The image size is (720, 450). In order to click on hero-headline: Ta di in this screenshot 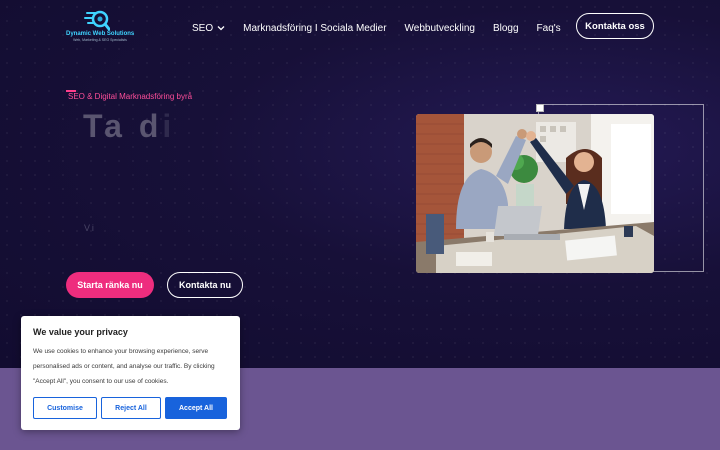, I will do `click(129, 126)`.